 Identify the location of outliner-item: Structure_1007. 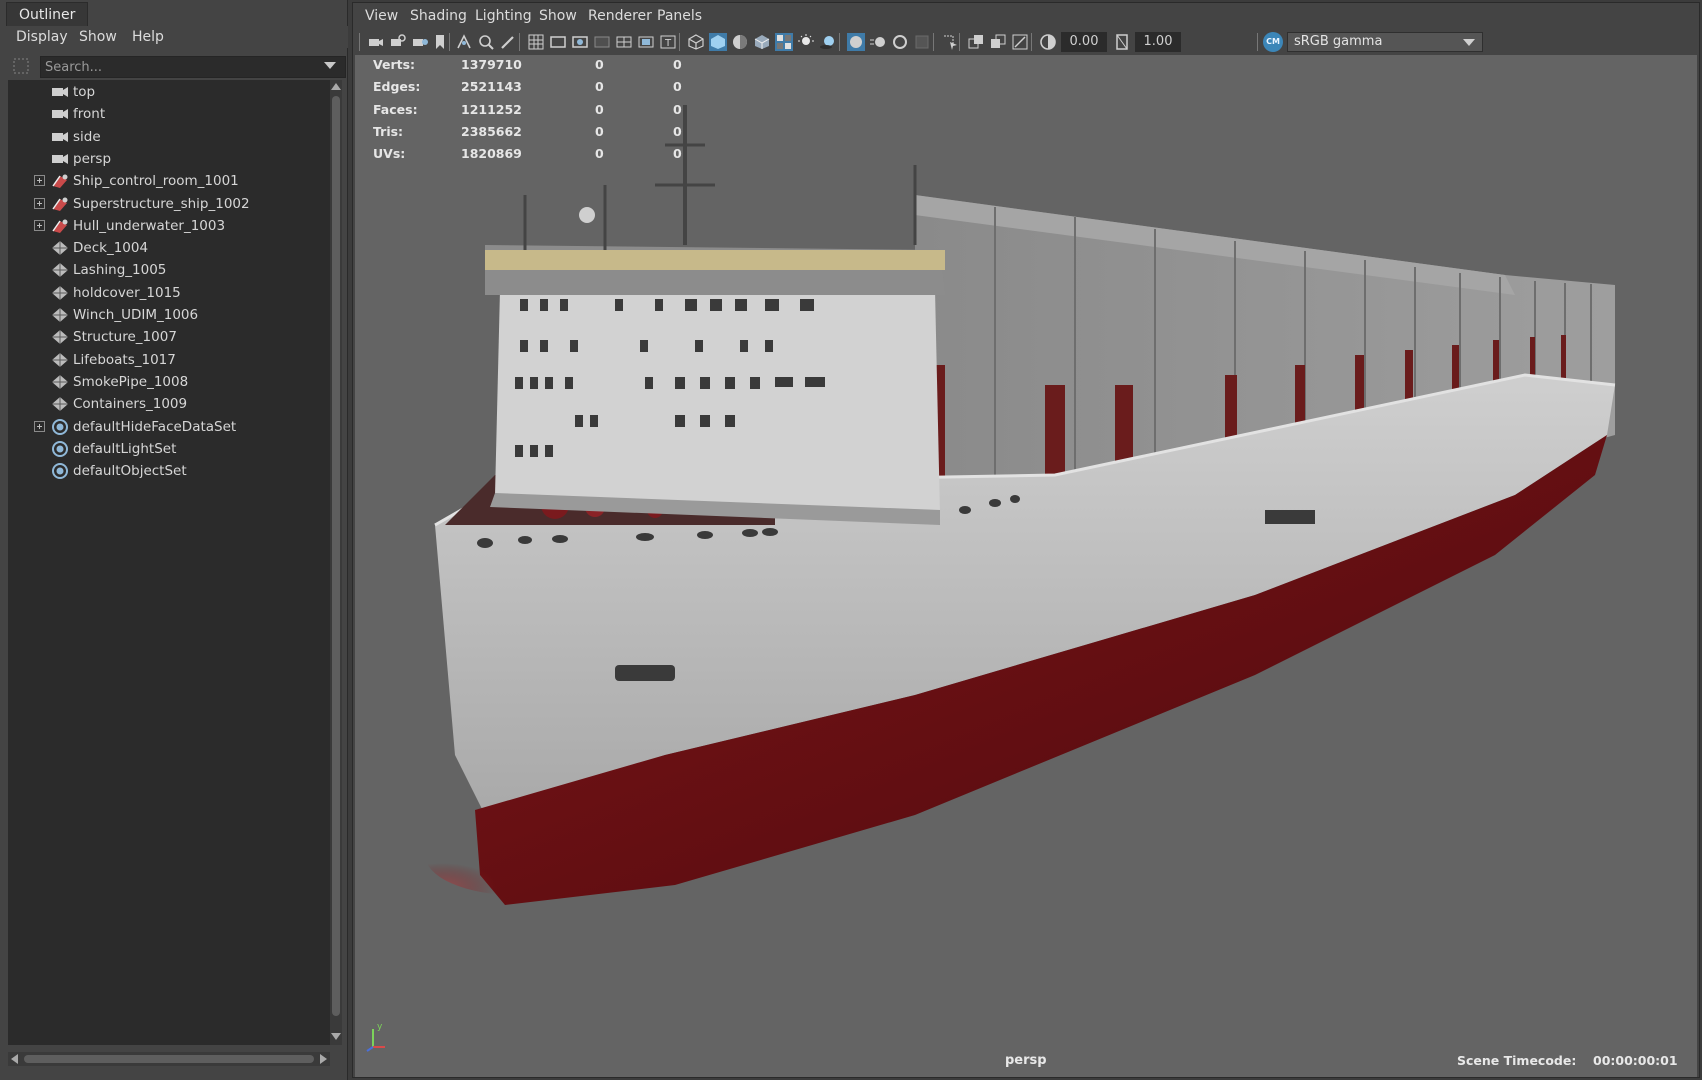
(169, 338).